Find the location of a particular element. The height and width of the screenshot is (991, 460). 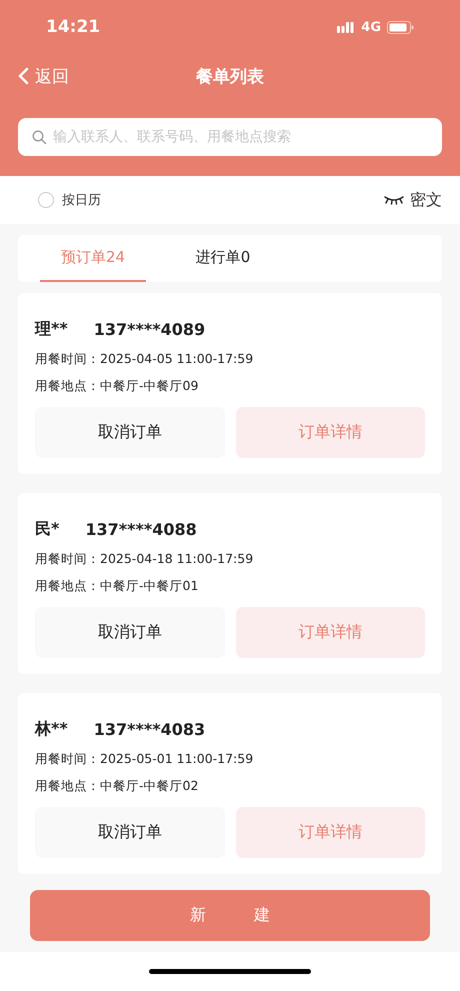

dining-time: 用餐时间：2025-05-01 11:00-17:59 is located at coordinates (144, 759).